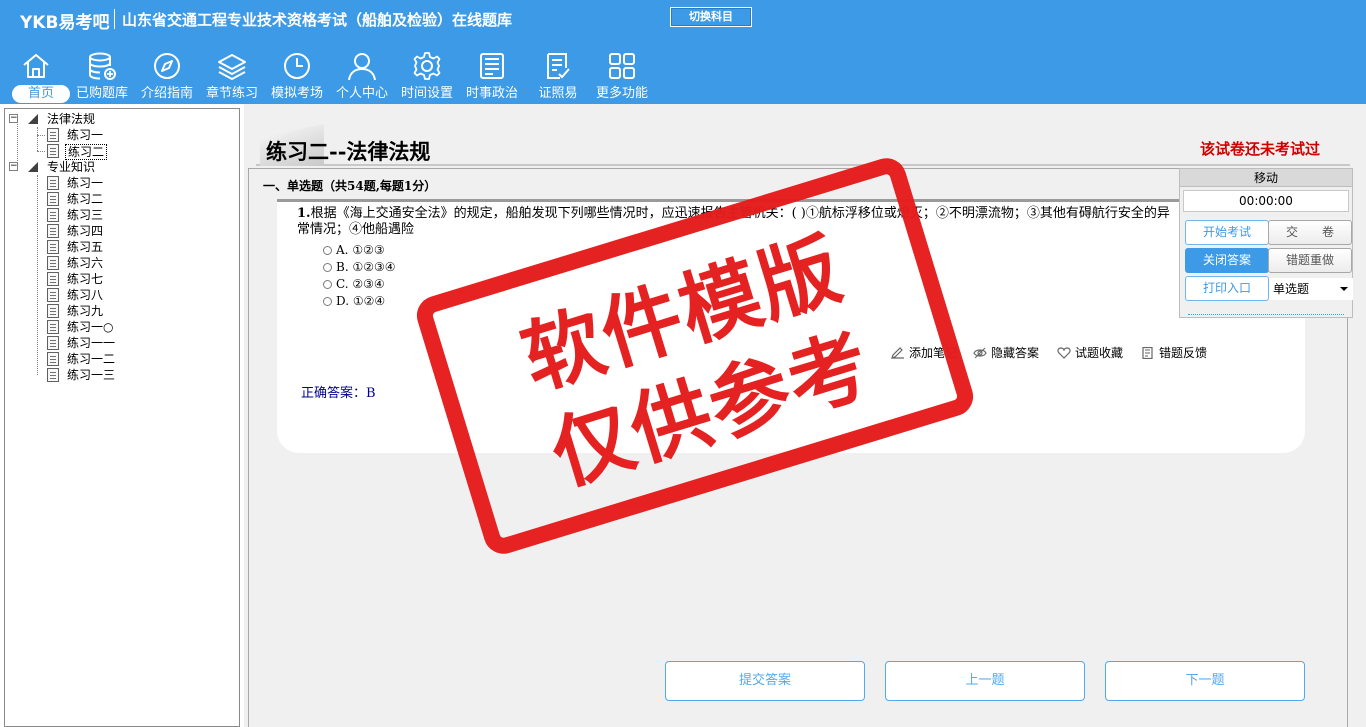 This screenshot has width=1366, height=727. I want to click on nav-label: 时事政治, so click(491, 93).